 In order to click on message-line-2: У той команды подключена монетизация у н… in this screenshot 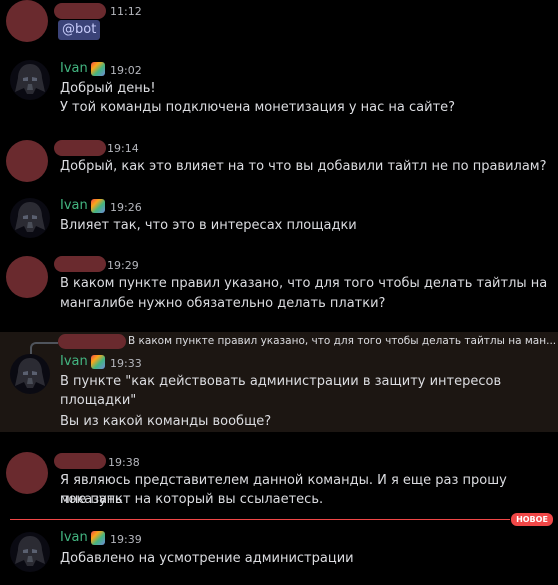, I will do `click(258, 107)`.